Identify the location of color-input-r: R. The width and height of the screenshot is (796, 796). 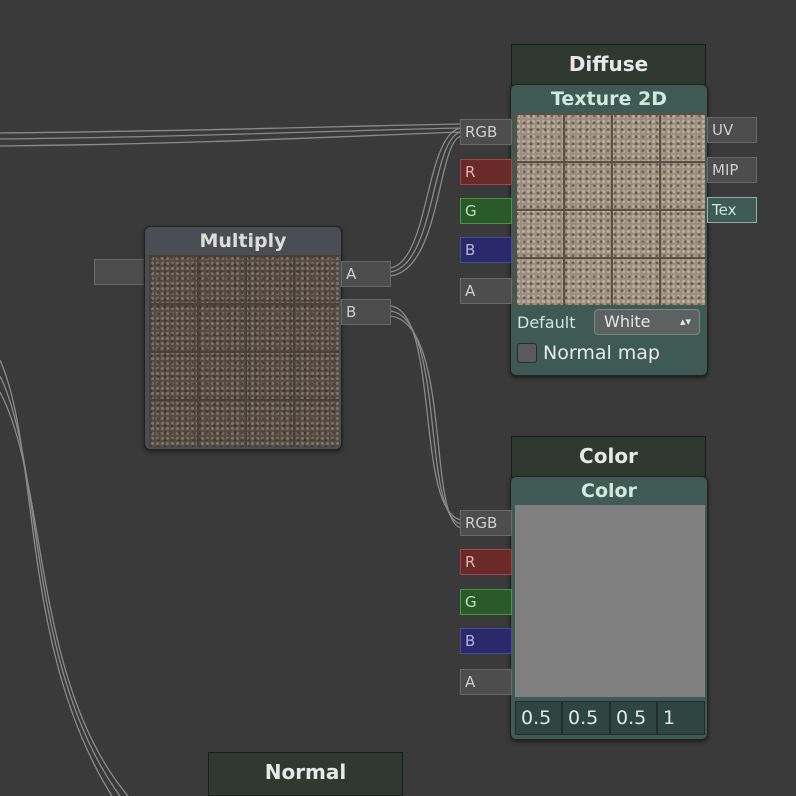
(486, 562).